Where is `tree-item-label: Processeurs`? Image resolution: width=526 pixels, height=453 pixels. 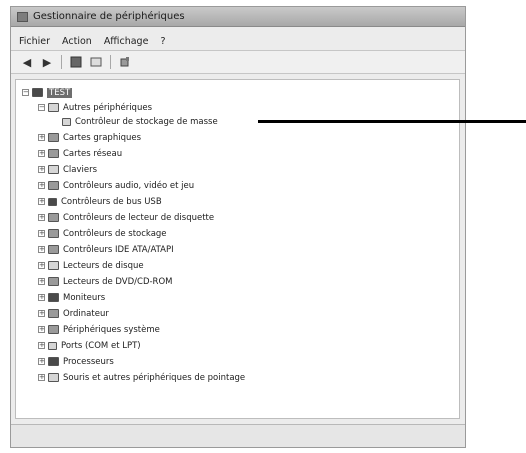
tree-item-label: Processeurs is located at coordinates (88, 361).